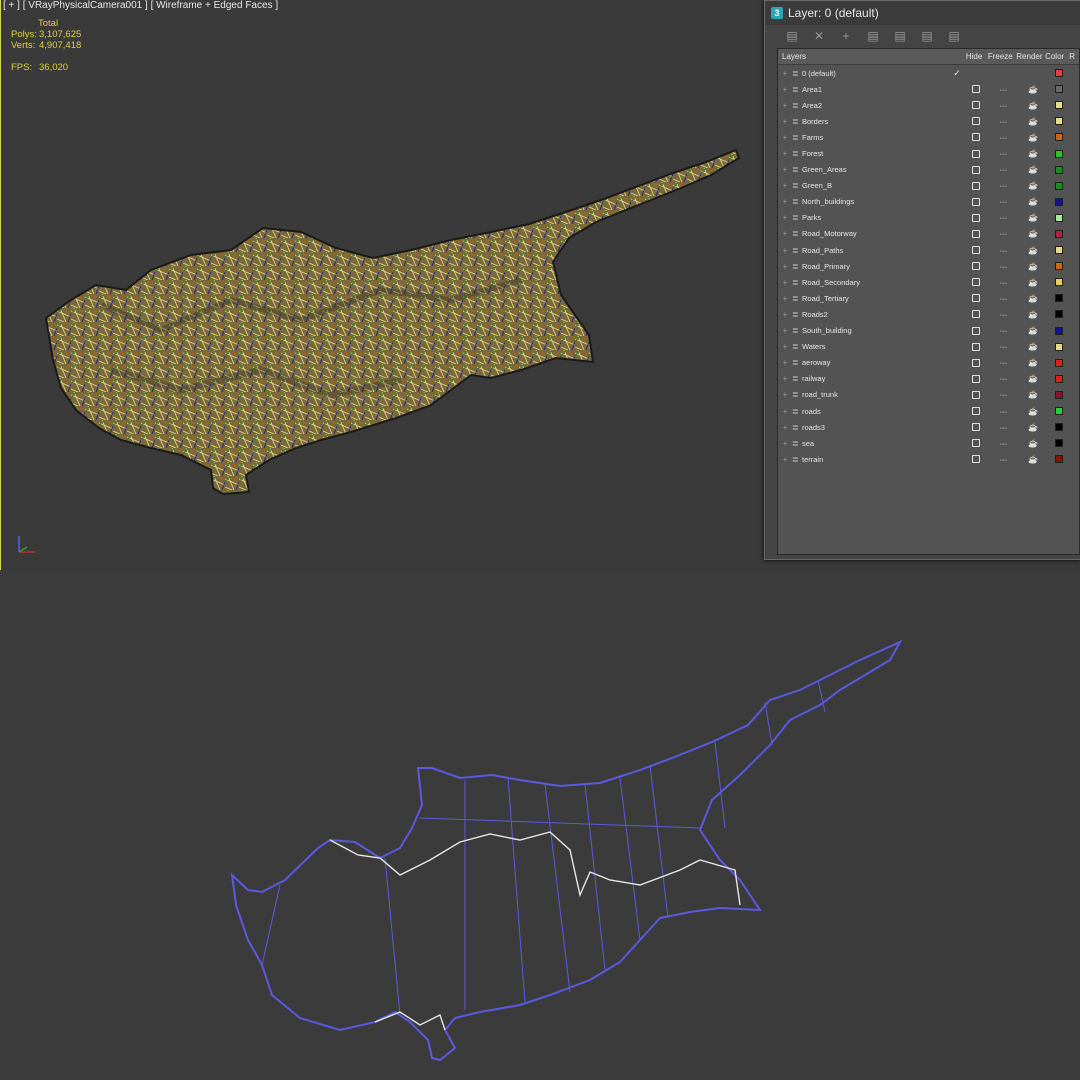 Image resolution: width=1080 pixels, height=1080 pixels. Describe the element at coordinates (876, 73) in the screenshot. I see `layer-name: 0 (default)` at that location.